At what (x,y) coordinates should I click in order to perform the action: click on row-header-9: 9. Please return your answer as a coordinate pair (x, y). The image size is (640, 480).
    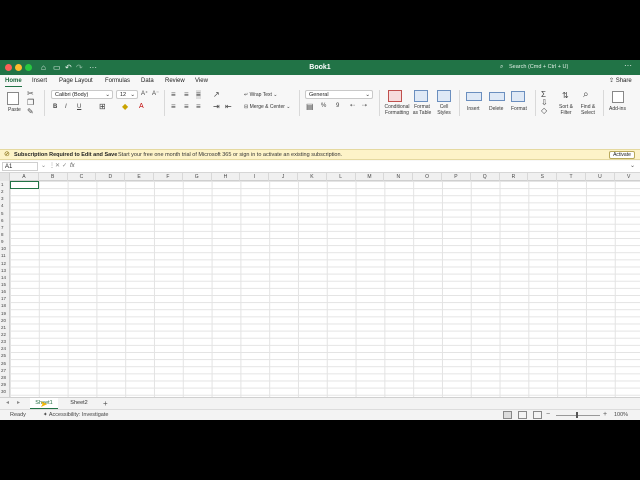
    Looking at the image, I should click on (5, 241).